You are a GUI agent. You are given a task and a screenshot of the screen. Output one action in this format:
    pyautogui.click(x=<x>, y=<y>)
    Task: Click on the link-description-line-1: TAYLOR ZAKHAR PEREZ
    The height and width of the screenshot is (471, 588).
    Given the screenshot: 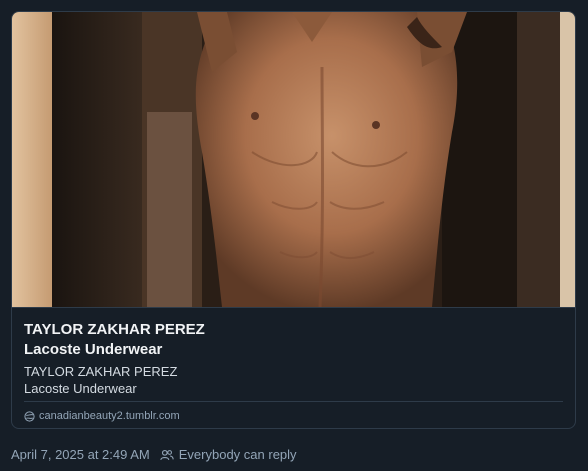 What is the action you would take?
    pyautogui.click(x=101, y=371)
    